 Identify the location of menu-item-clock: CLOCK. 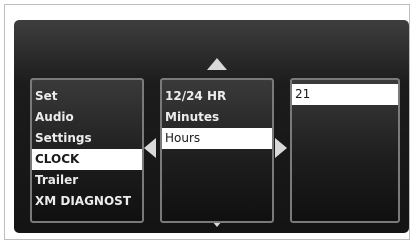
(87, 159).